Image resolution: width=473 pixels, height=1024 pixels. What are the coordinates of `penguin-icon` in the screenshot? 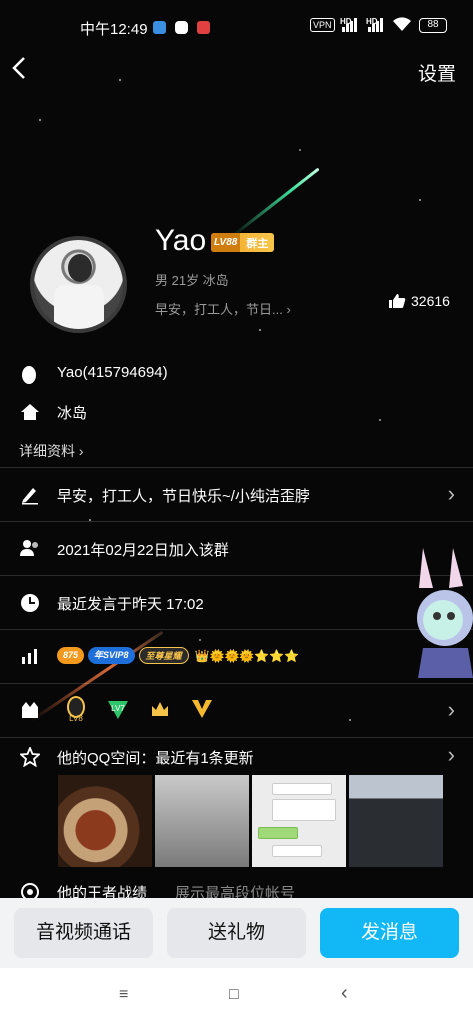 It's located at (30, 375).